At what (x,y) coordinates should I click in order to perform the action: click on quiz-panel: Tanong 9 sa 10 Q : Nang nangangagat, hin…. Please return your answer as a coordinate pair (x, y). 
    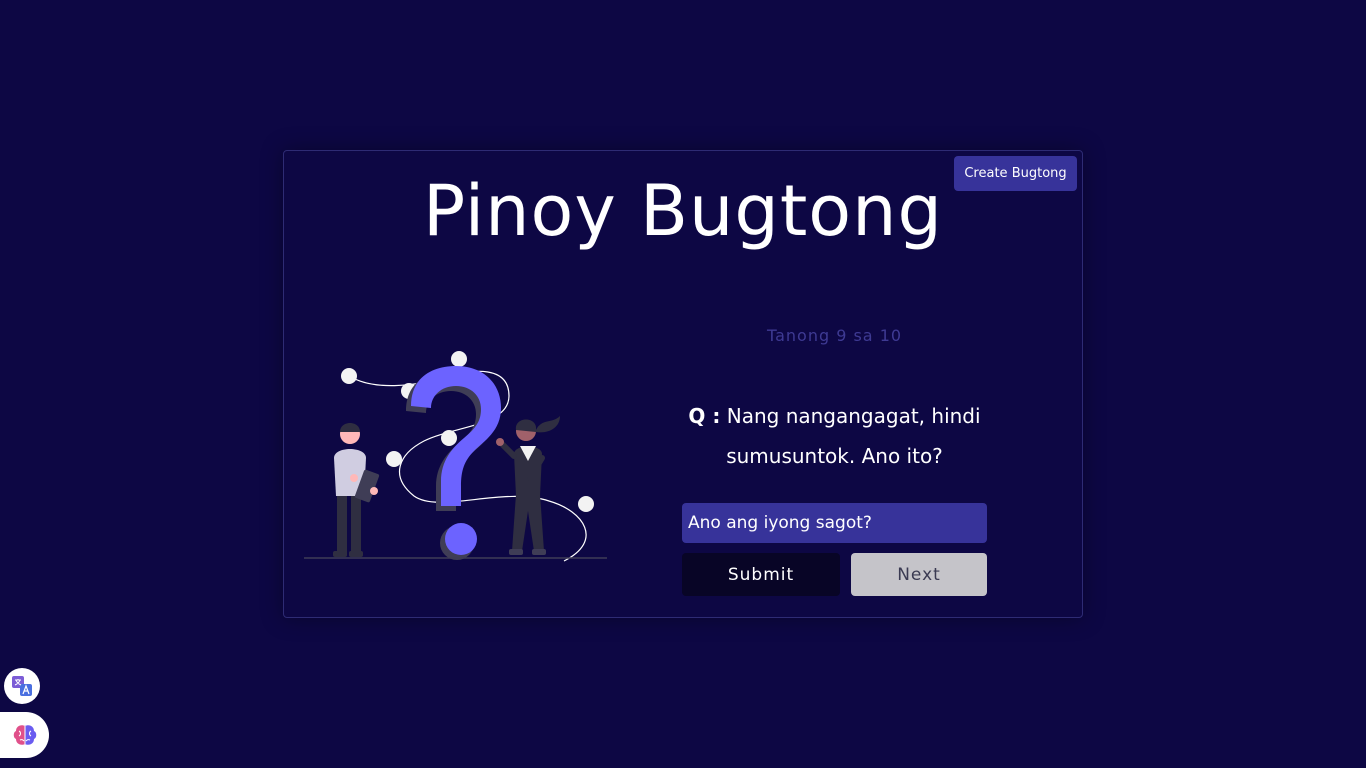
    Looking at the image, I should click on (834, 458).